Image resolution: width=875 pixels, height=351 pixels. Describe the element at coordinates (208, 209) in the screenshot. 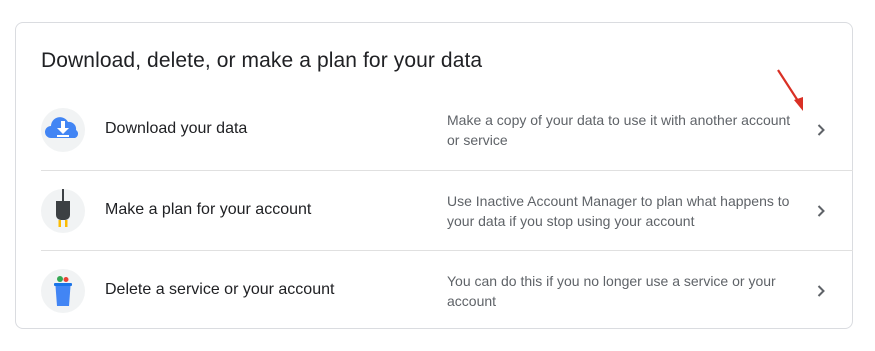

I see `row-label: Make a plan for your account` at that location.